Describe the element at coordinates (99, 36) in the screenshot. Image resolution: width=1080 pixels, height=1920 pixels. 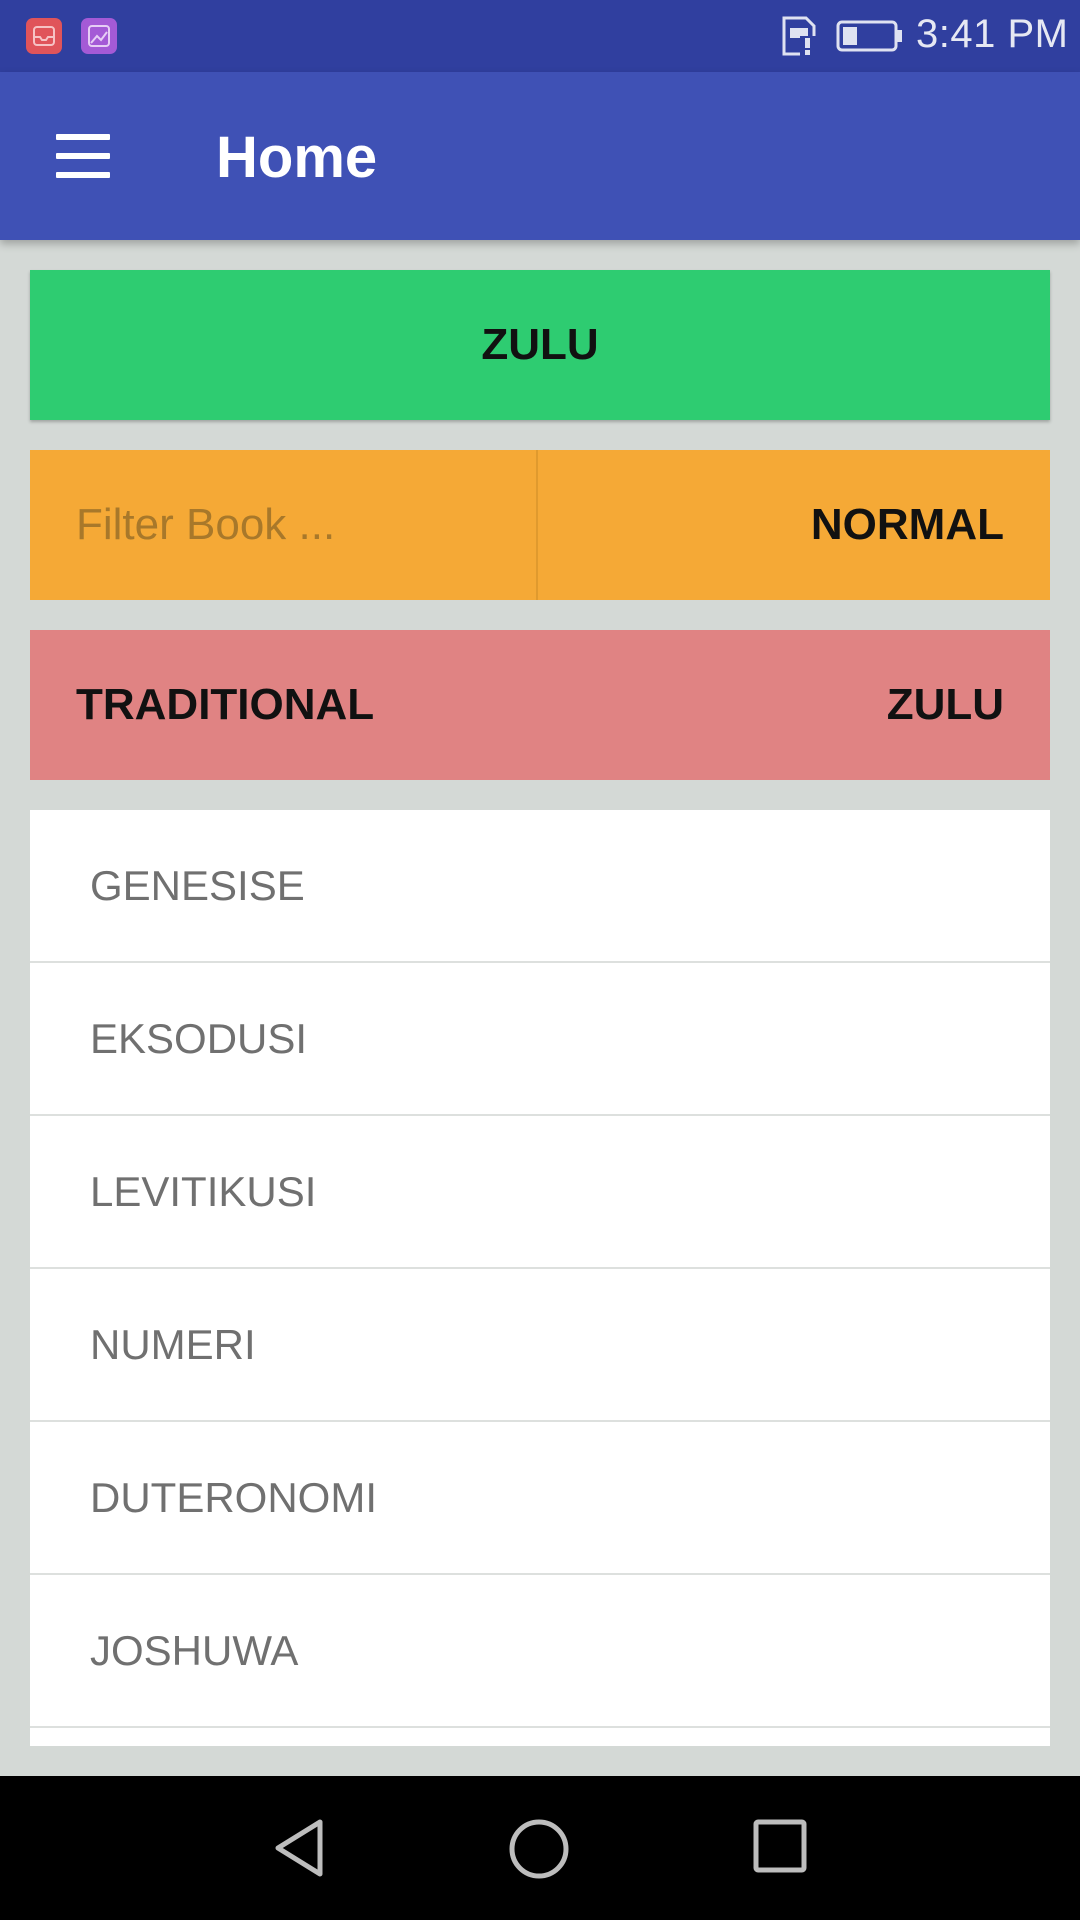
I see `gallery-app-icon` at that location.